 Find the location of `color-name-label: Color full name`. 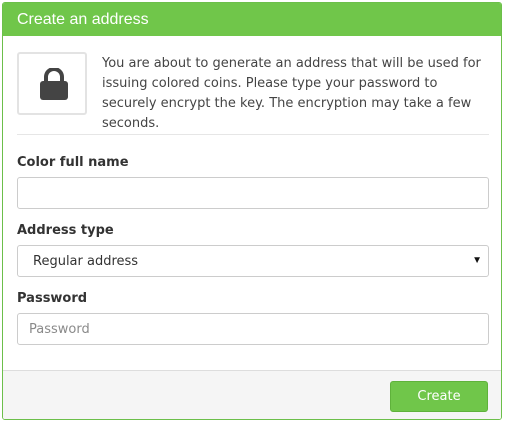

color-name-label: Color full name is located at coordinates (73, 162).